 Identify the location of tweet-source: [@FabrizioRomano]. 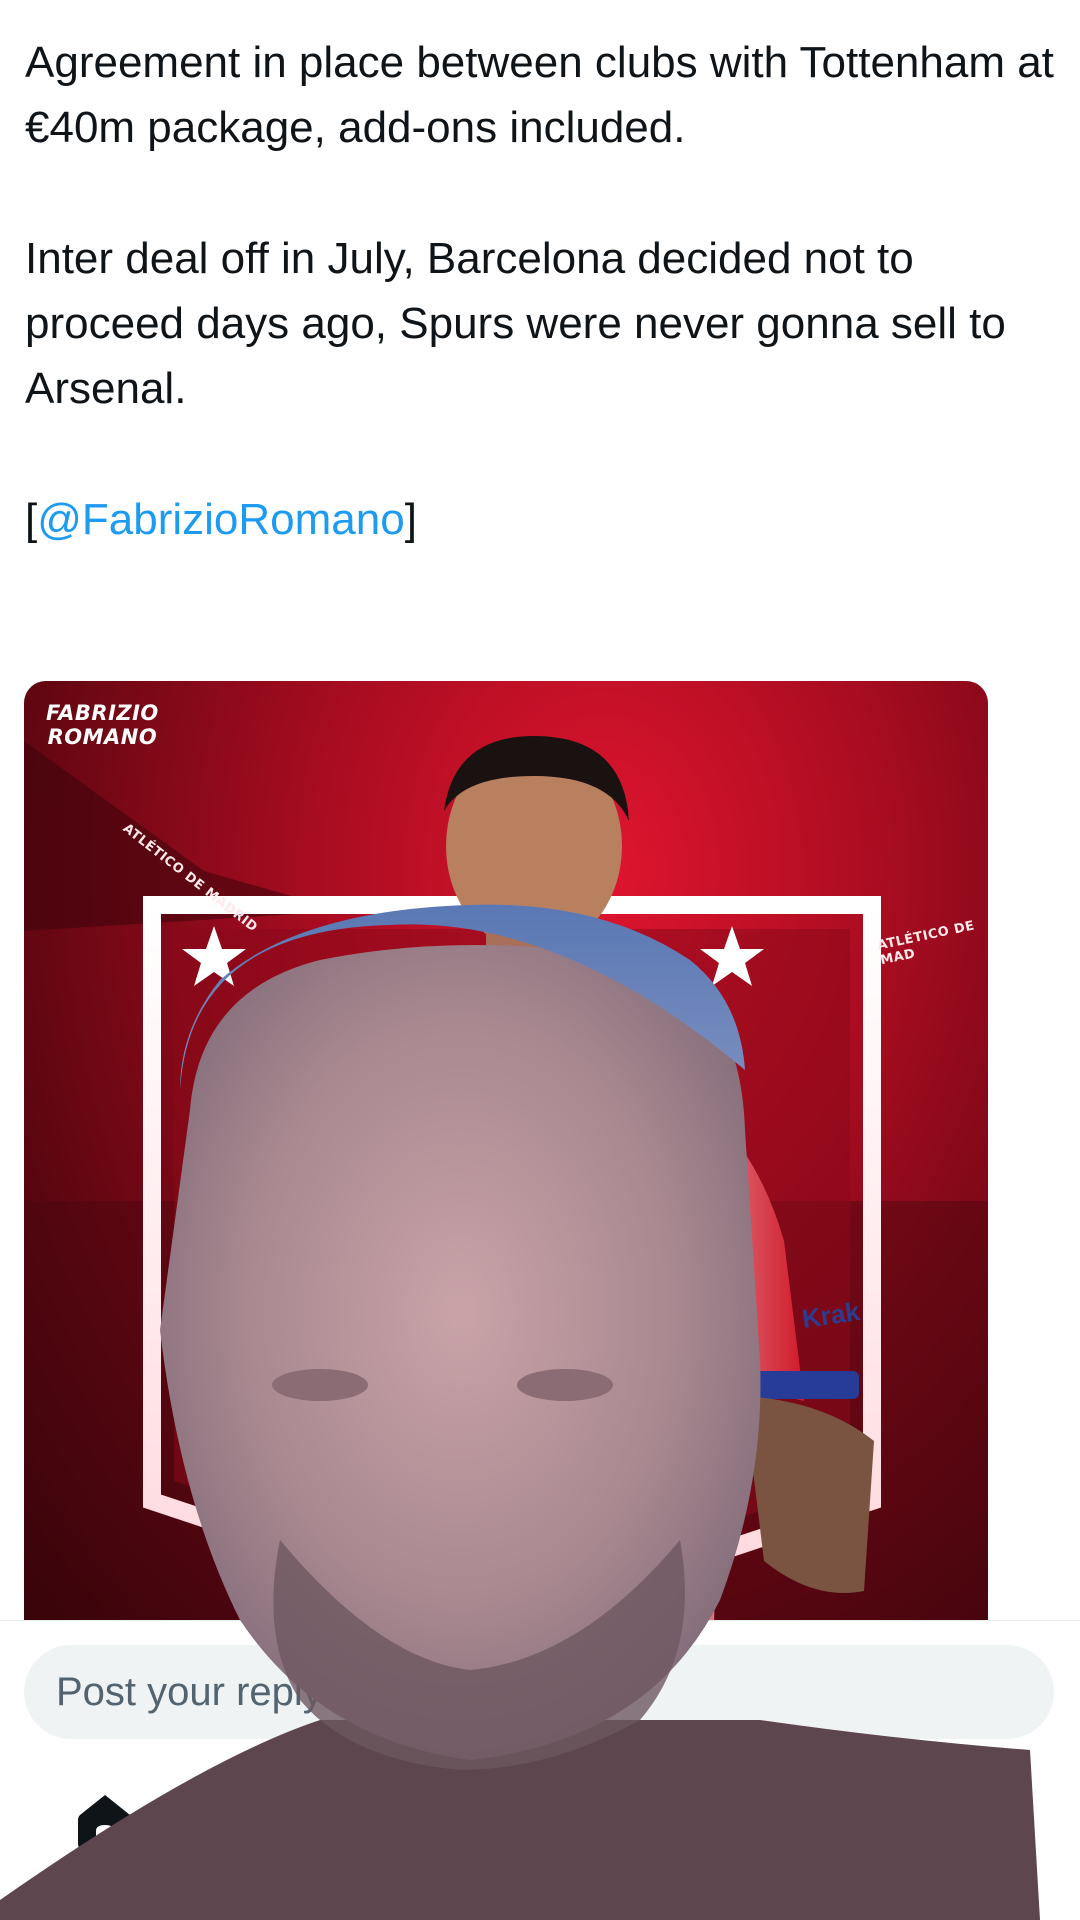
(540, 519).